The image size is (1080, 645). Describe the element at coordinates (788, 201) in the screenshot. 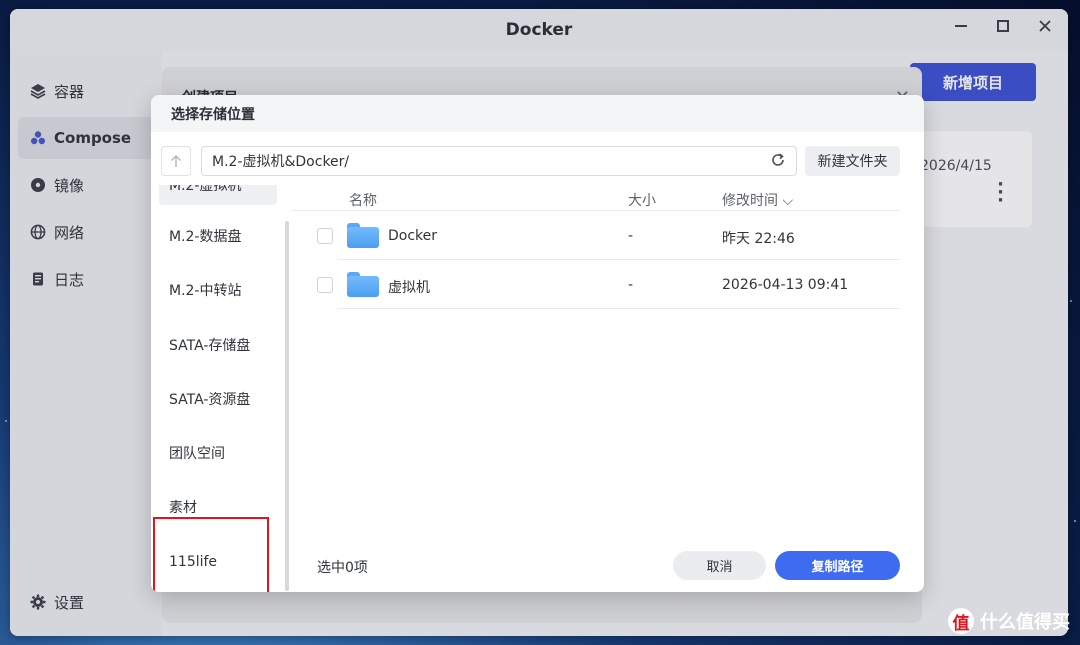

I see `chevron-down-icon: ⌵` at that location.